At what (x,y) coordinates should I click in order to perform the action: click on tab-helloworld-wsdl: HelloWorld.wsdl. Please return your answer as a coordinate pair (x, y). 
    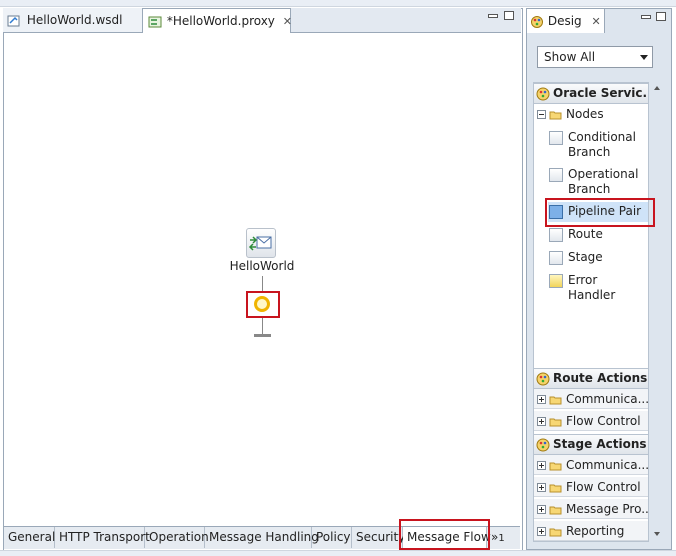
    Looking at the image, I should click on (73, 20).